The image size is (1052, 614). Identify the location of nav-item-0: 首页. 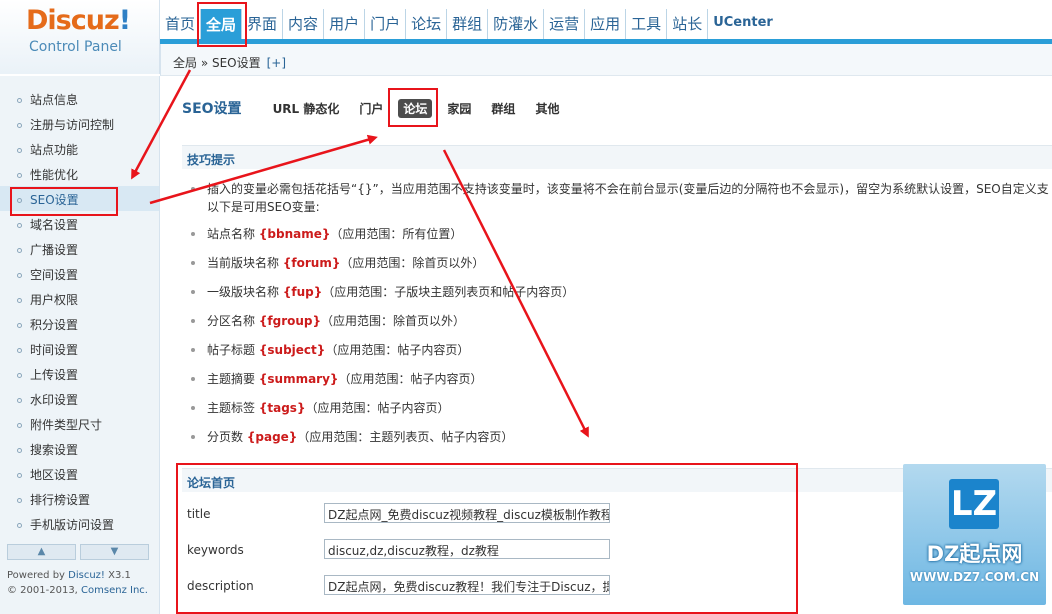
(181, 24).